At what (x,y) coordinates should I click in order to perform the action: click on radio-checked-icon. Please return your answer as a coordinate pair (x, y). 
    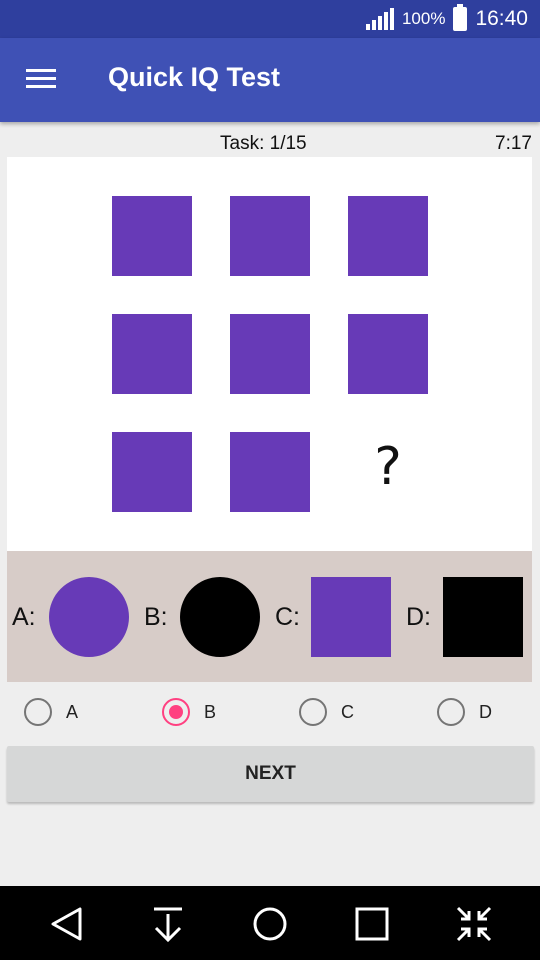
    Looking at the image, I should click on (176, 712).